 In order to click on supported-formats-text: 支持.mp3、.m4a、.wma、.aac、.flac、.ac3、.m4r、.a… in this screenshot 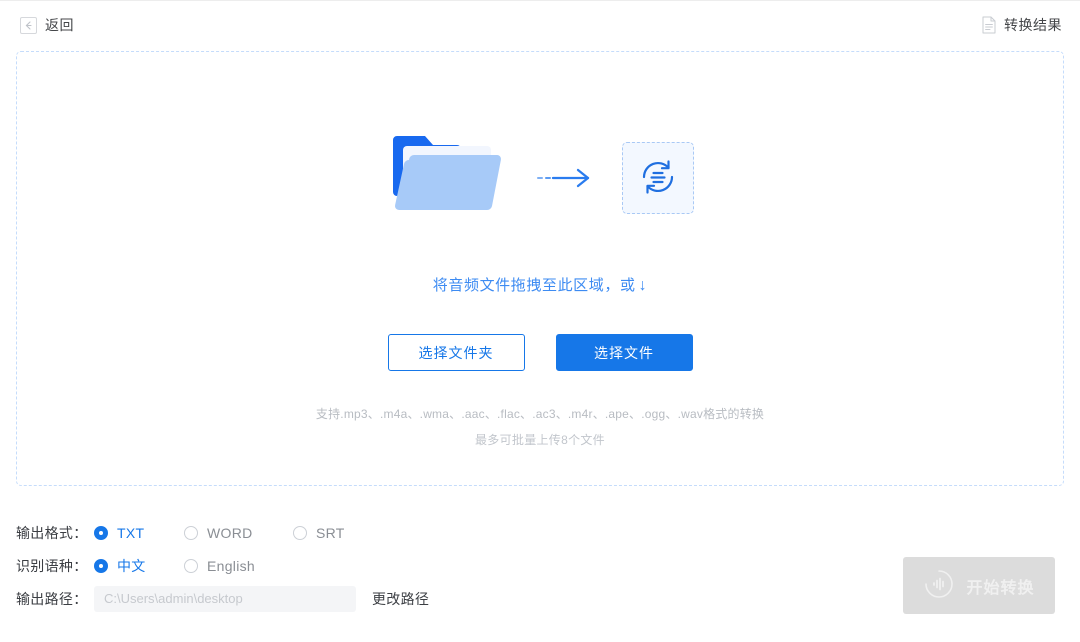, I will do `click(540, 414)`.